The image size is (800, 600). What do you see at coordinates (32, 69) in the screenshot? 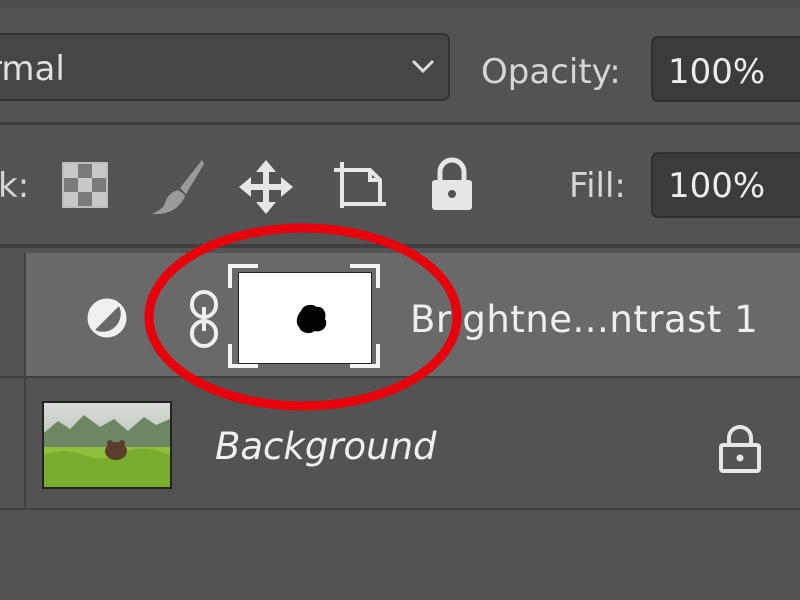
I see `blend-mode-value: rmal` at bounding box center [32, 69].